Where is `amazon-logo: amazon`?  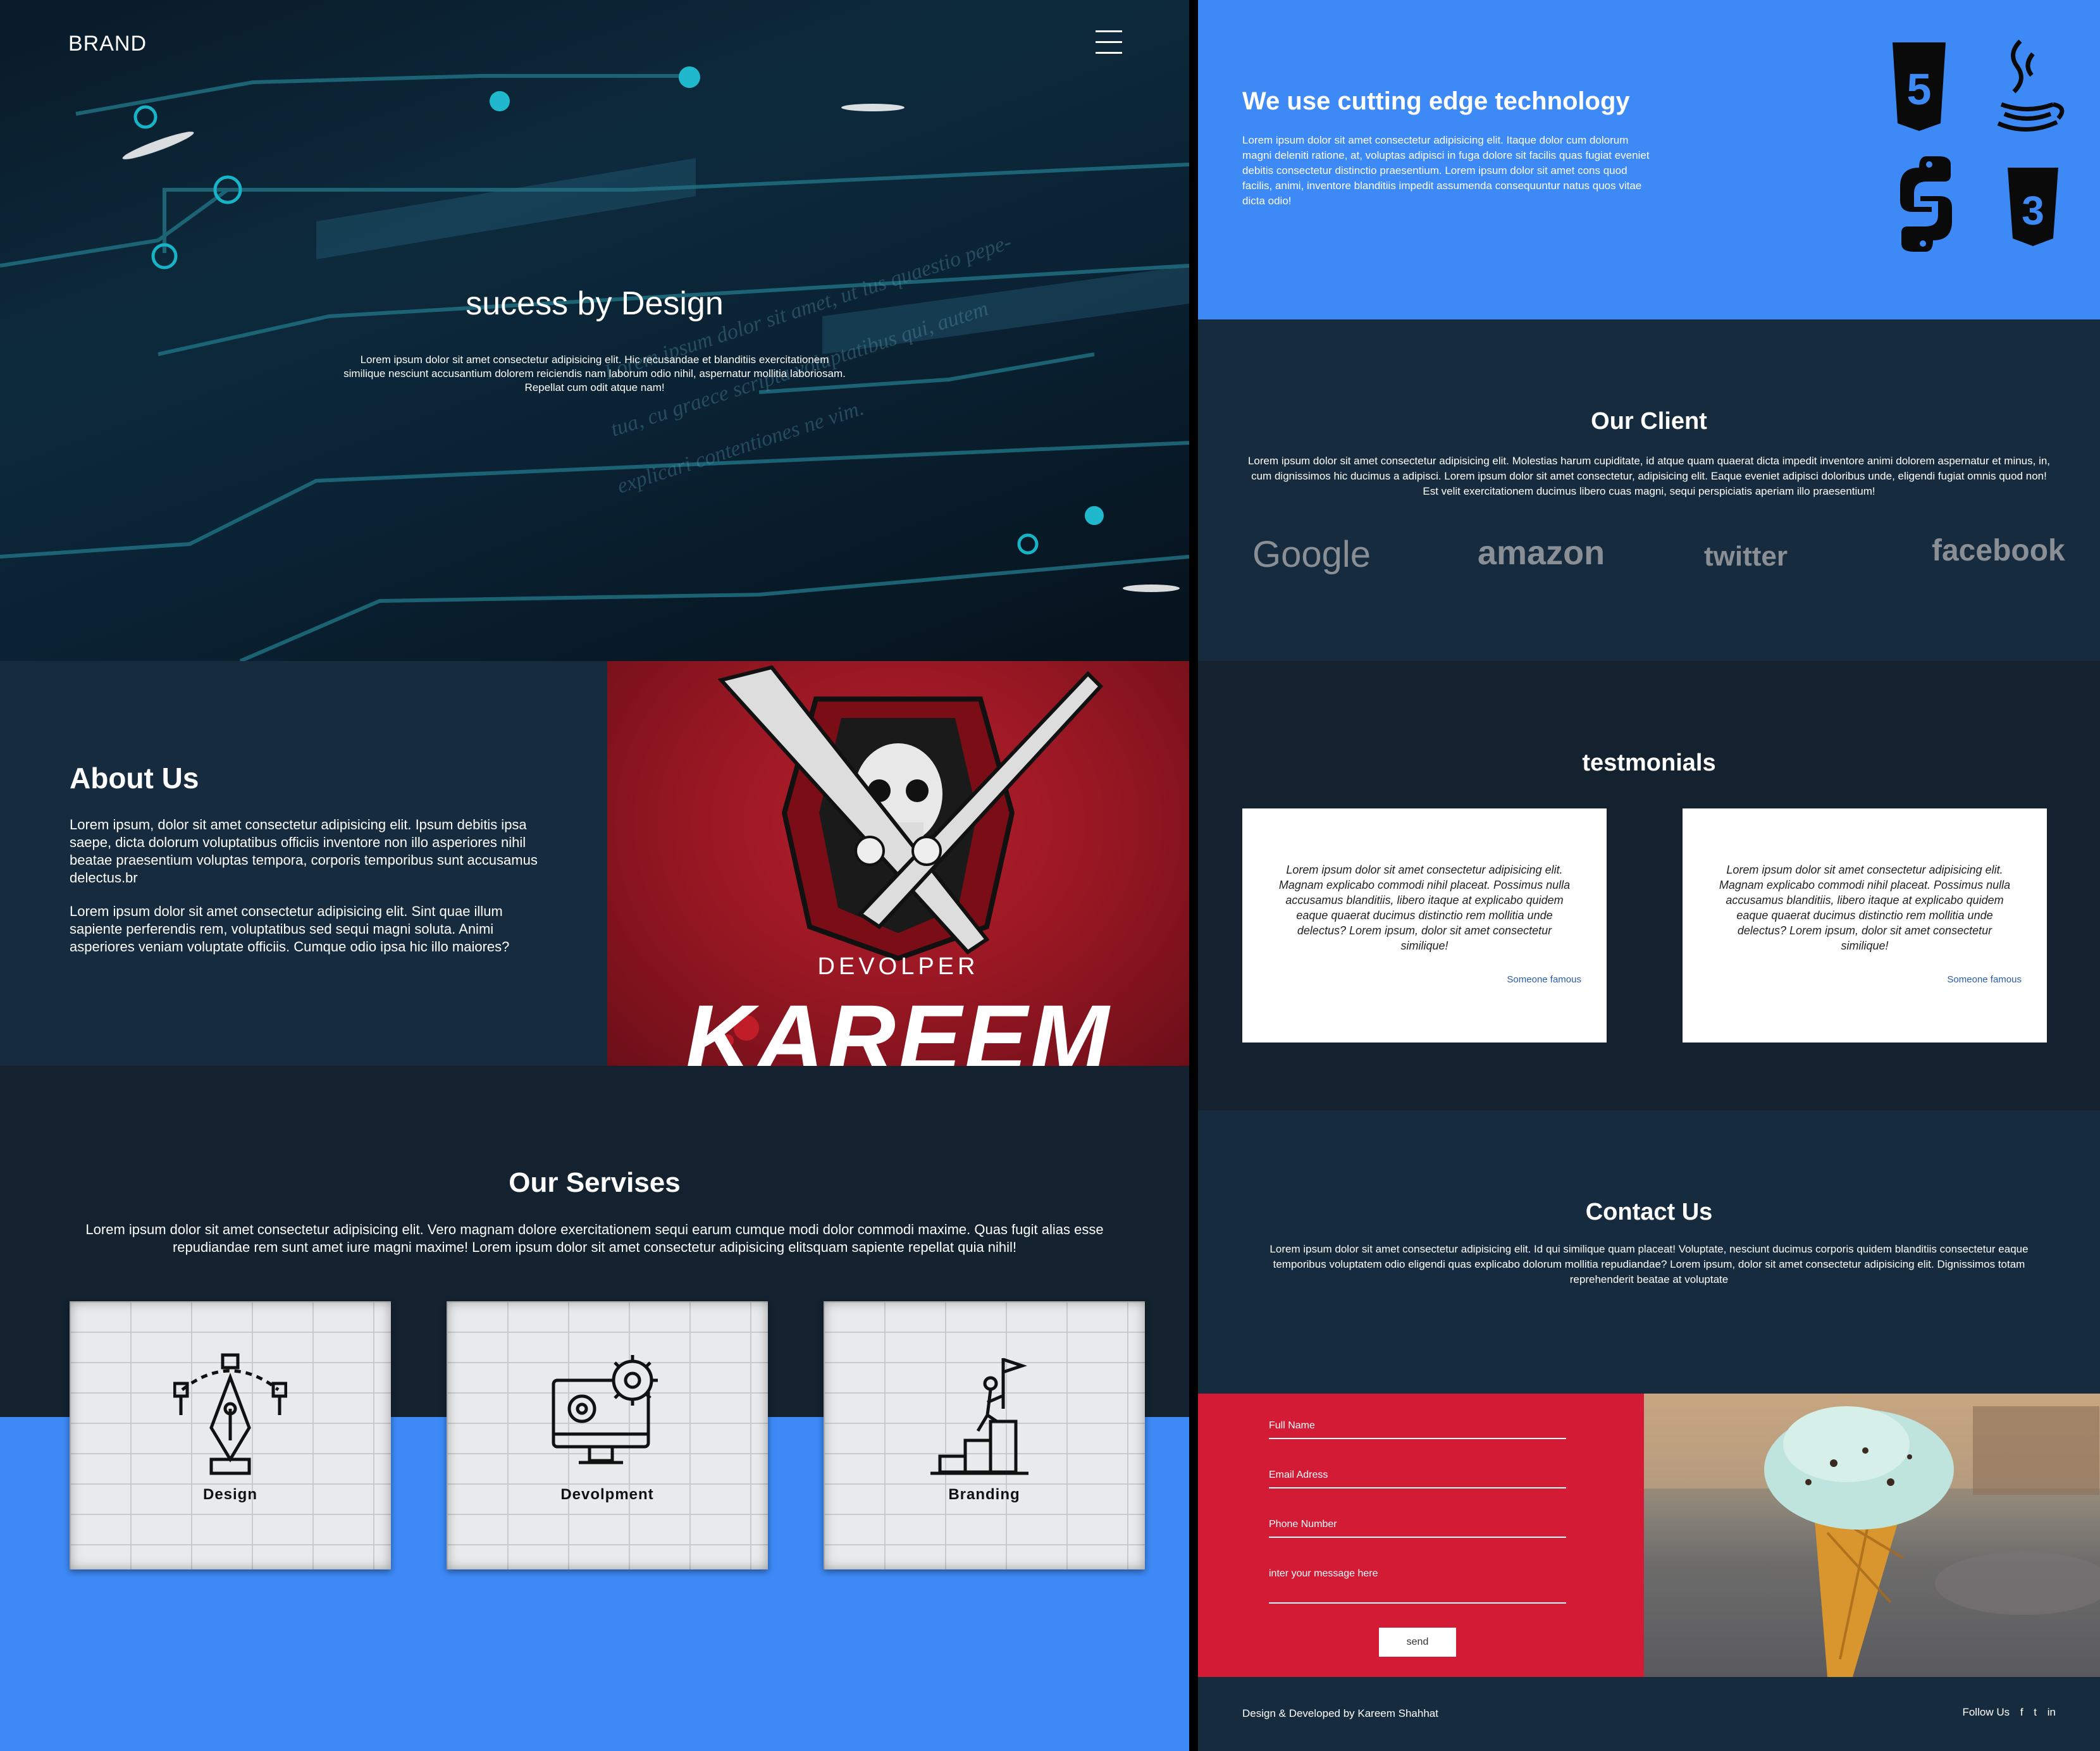
amazon-logo: amazon is located at coordinates (1541, 552).